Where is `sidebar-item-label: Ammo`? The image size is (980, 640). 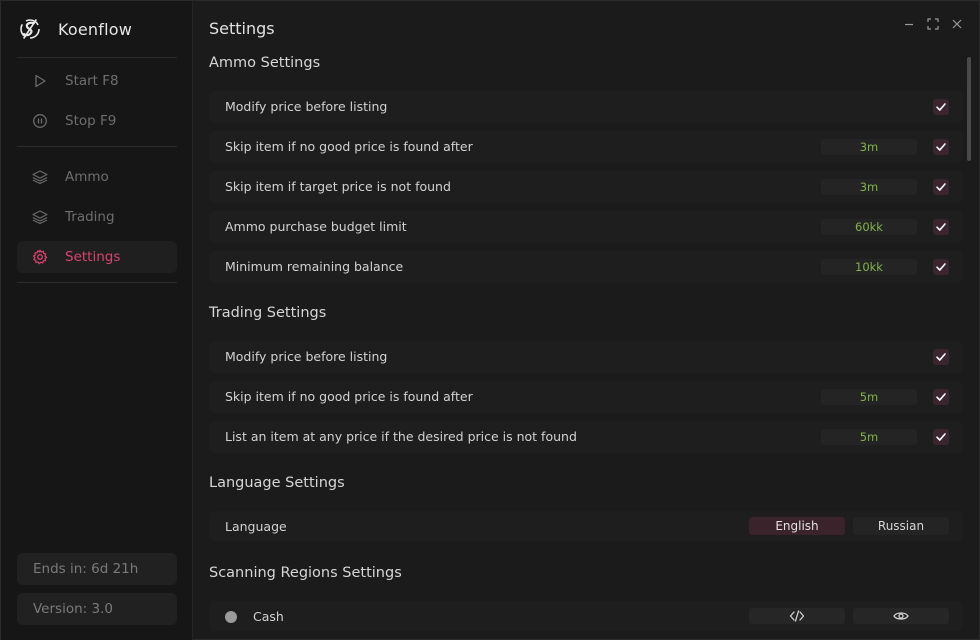 sidebar-item-label: Ammo is located at coordinates (87, 177).